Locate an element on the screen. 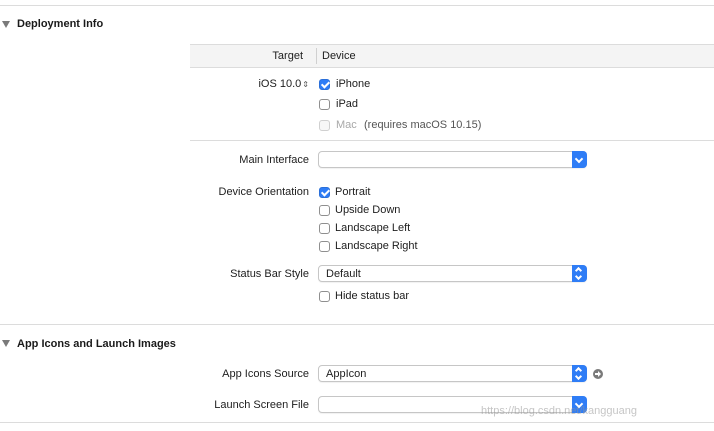 This screenshot has width=714, height=431. ios-version-stepper: iOS 10.0⇕ is located at coordinates (249, 84).